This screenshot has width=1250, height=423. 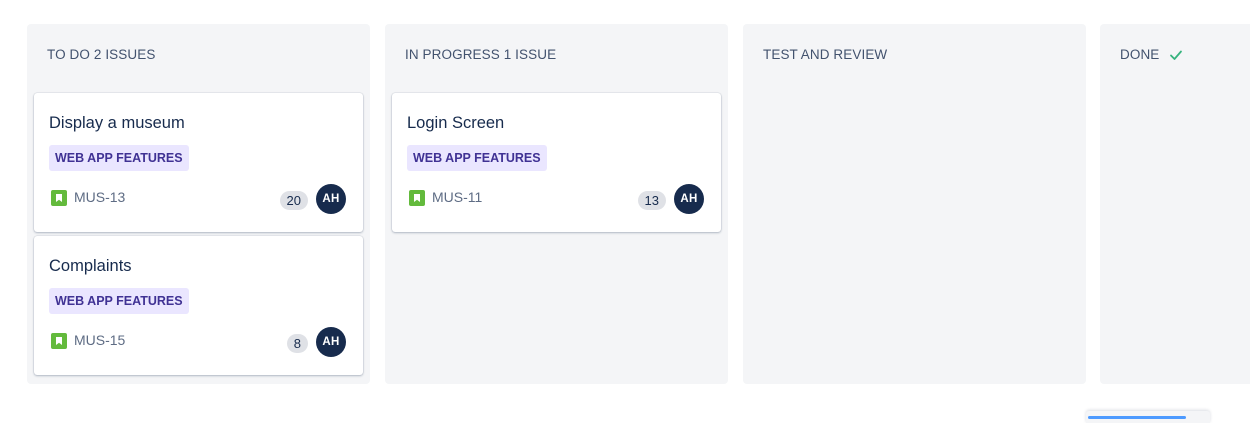 What do you see at coordinates (456, 123) in the screenshot?
I see `card-title: Login Screen` at bounding box center [456, 123].